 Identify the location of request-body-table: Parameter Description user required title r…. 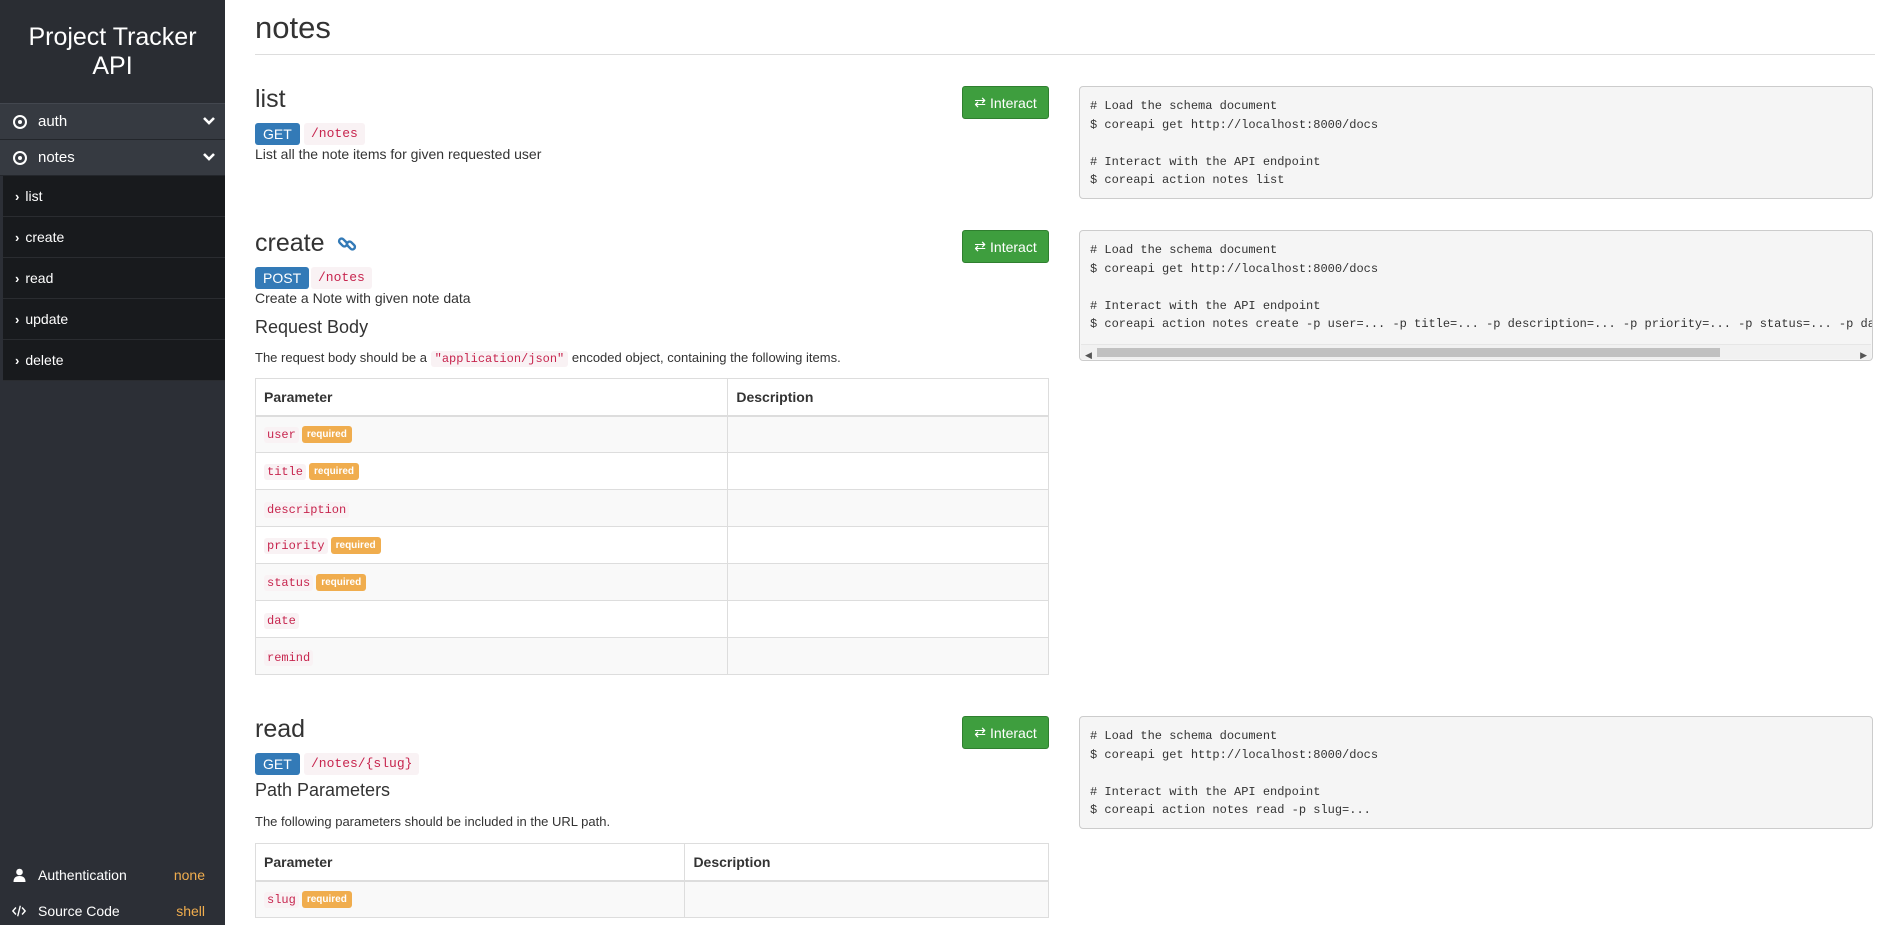
(651, 526).